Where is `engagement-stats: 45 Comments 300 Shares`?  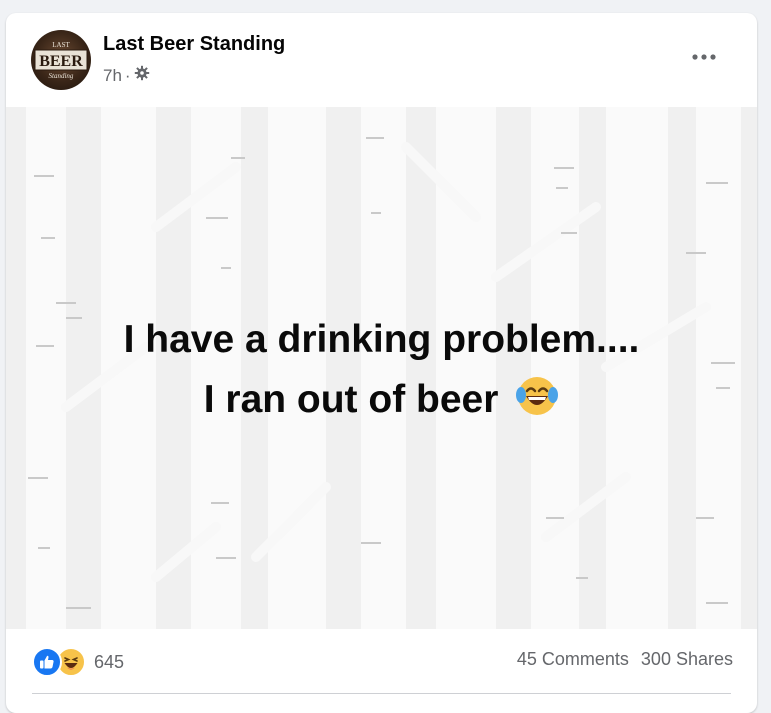
engagement-stats: 45 Comments 300 Shares is located at coordinates (625, 659).